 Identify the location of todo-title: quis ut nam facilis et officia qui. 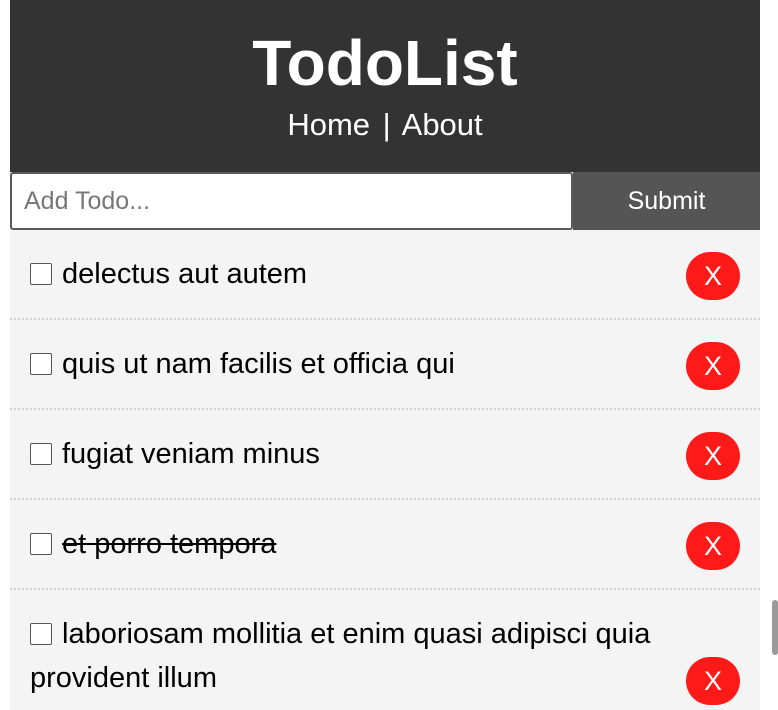
(258, 364).